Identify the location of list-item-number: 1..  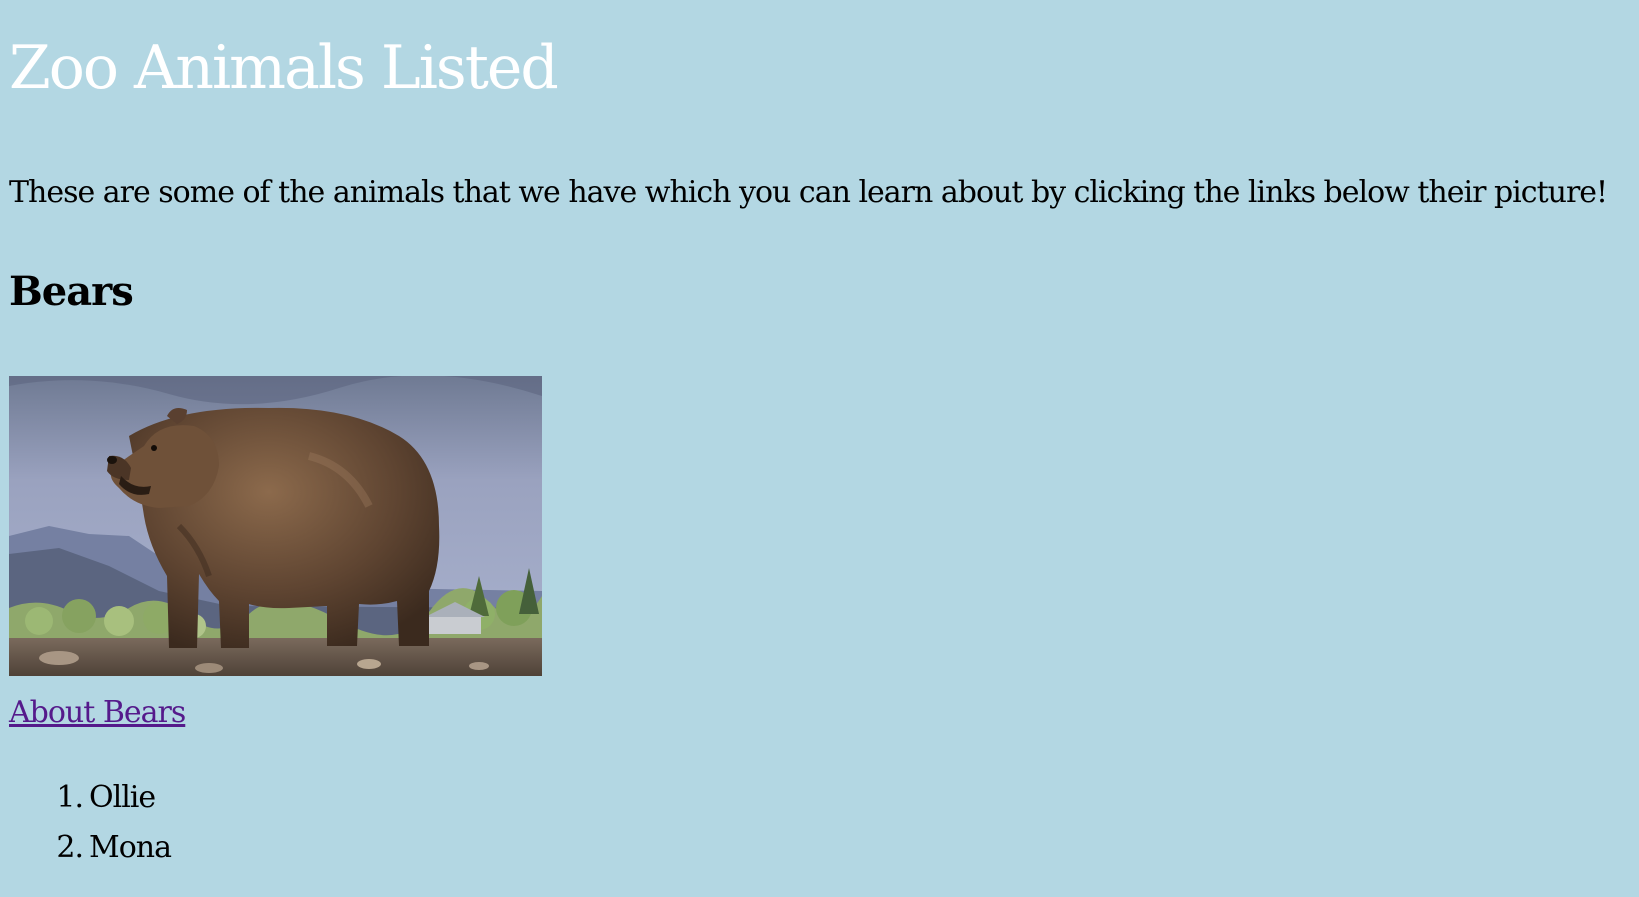
(70, 797).